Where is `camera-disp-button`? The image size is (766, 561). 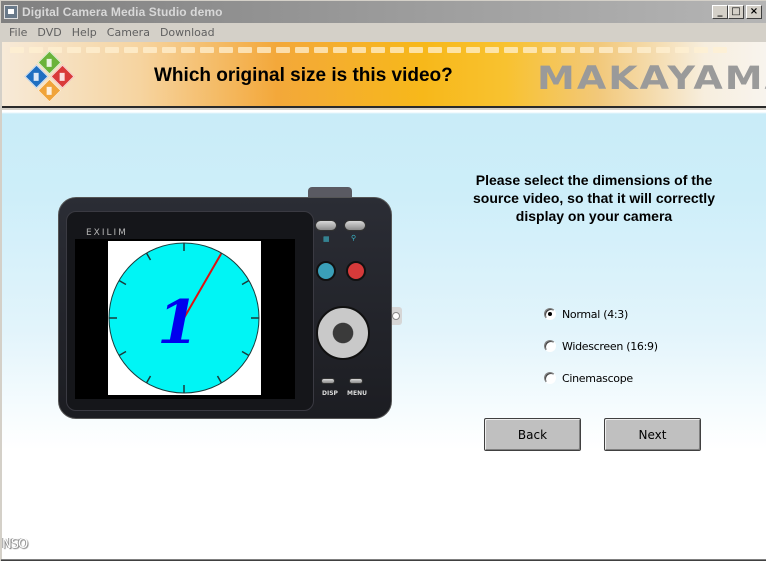 camera-disp-button is located at coordinates (328, 381).